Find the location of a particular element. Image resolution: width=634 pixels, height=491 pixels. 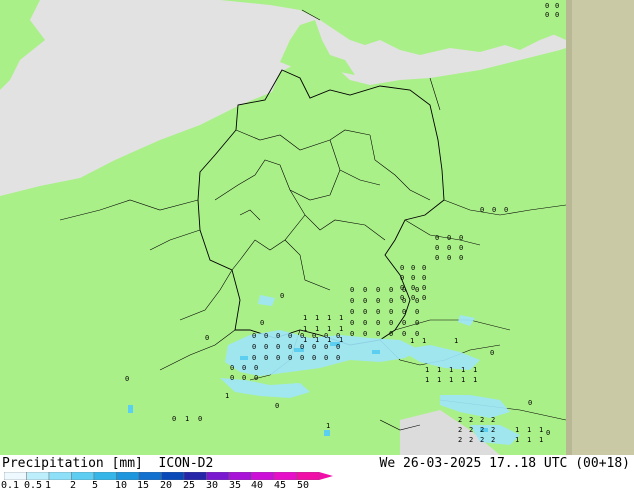

color-scale is located at coordinates (168, 476).